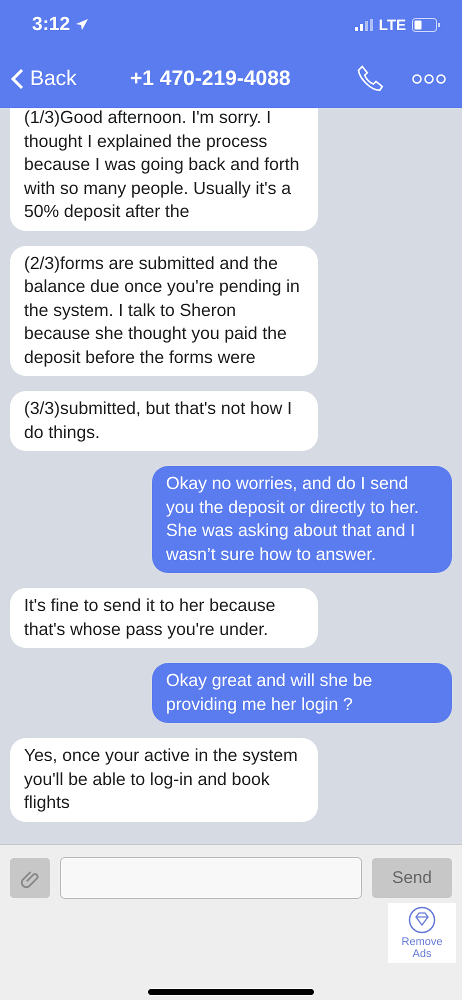 This screenshot has width=462, height=1000. What do you see at coordinates (363, 25) in the screenshot?
I see `signal-icon` at bounding box center [363, 25].